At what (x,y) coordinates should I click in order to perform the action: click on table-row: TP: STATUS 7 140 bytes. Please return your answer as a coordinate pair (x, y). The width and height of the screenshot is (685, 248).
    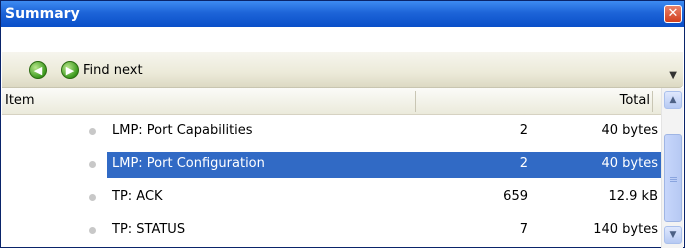
    Looking at the image, I should click on (331, 230).